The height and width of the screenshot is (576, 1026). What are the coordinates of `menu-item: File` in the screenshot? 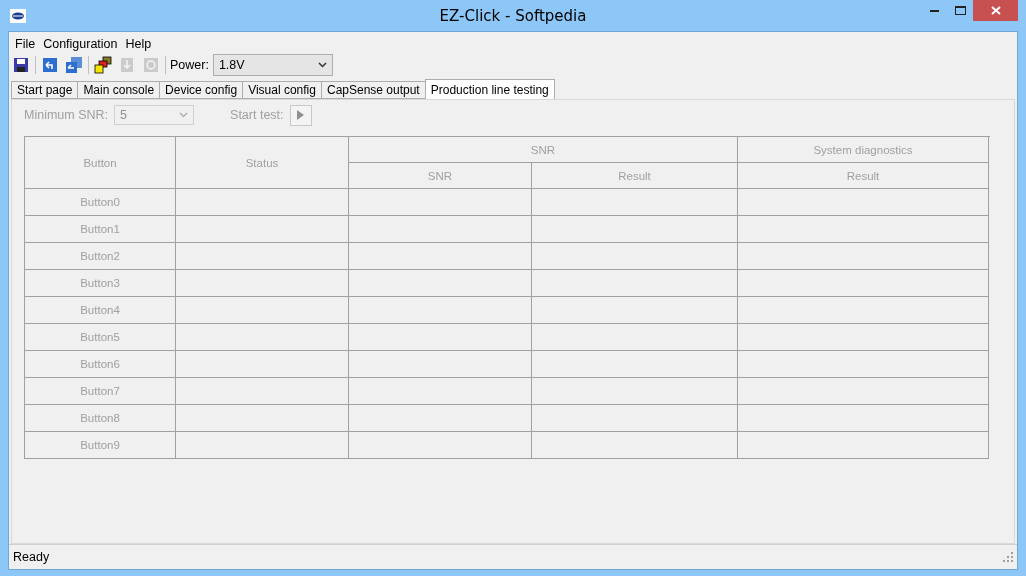 It's located at (25, 44).